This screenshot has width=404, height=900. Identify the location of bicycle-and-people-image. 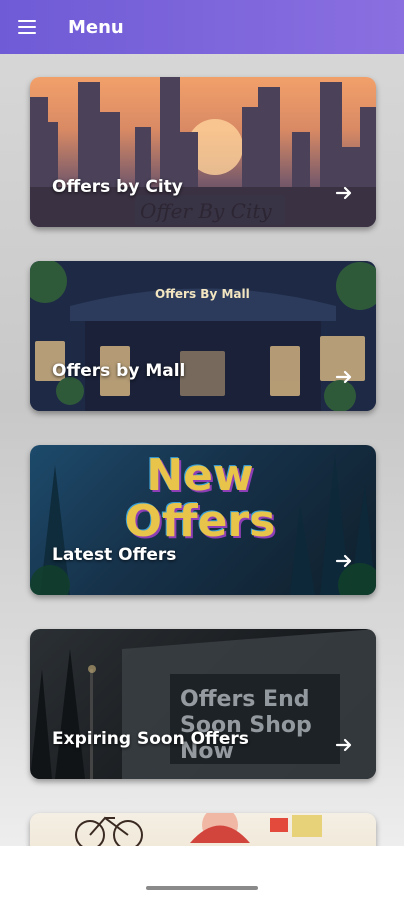
(198, 829).